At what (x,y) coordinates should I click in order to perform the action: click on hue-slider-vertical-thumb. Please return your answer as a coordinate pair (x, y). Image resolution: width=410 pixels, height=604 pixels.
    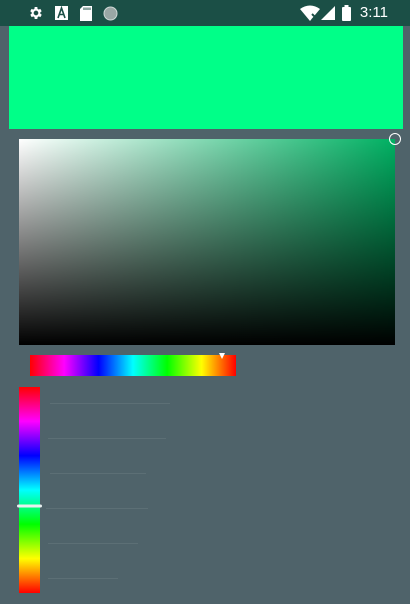
    Looking at the image, I should click on (29, 506).